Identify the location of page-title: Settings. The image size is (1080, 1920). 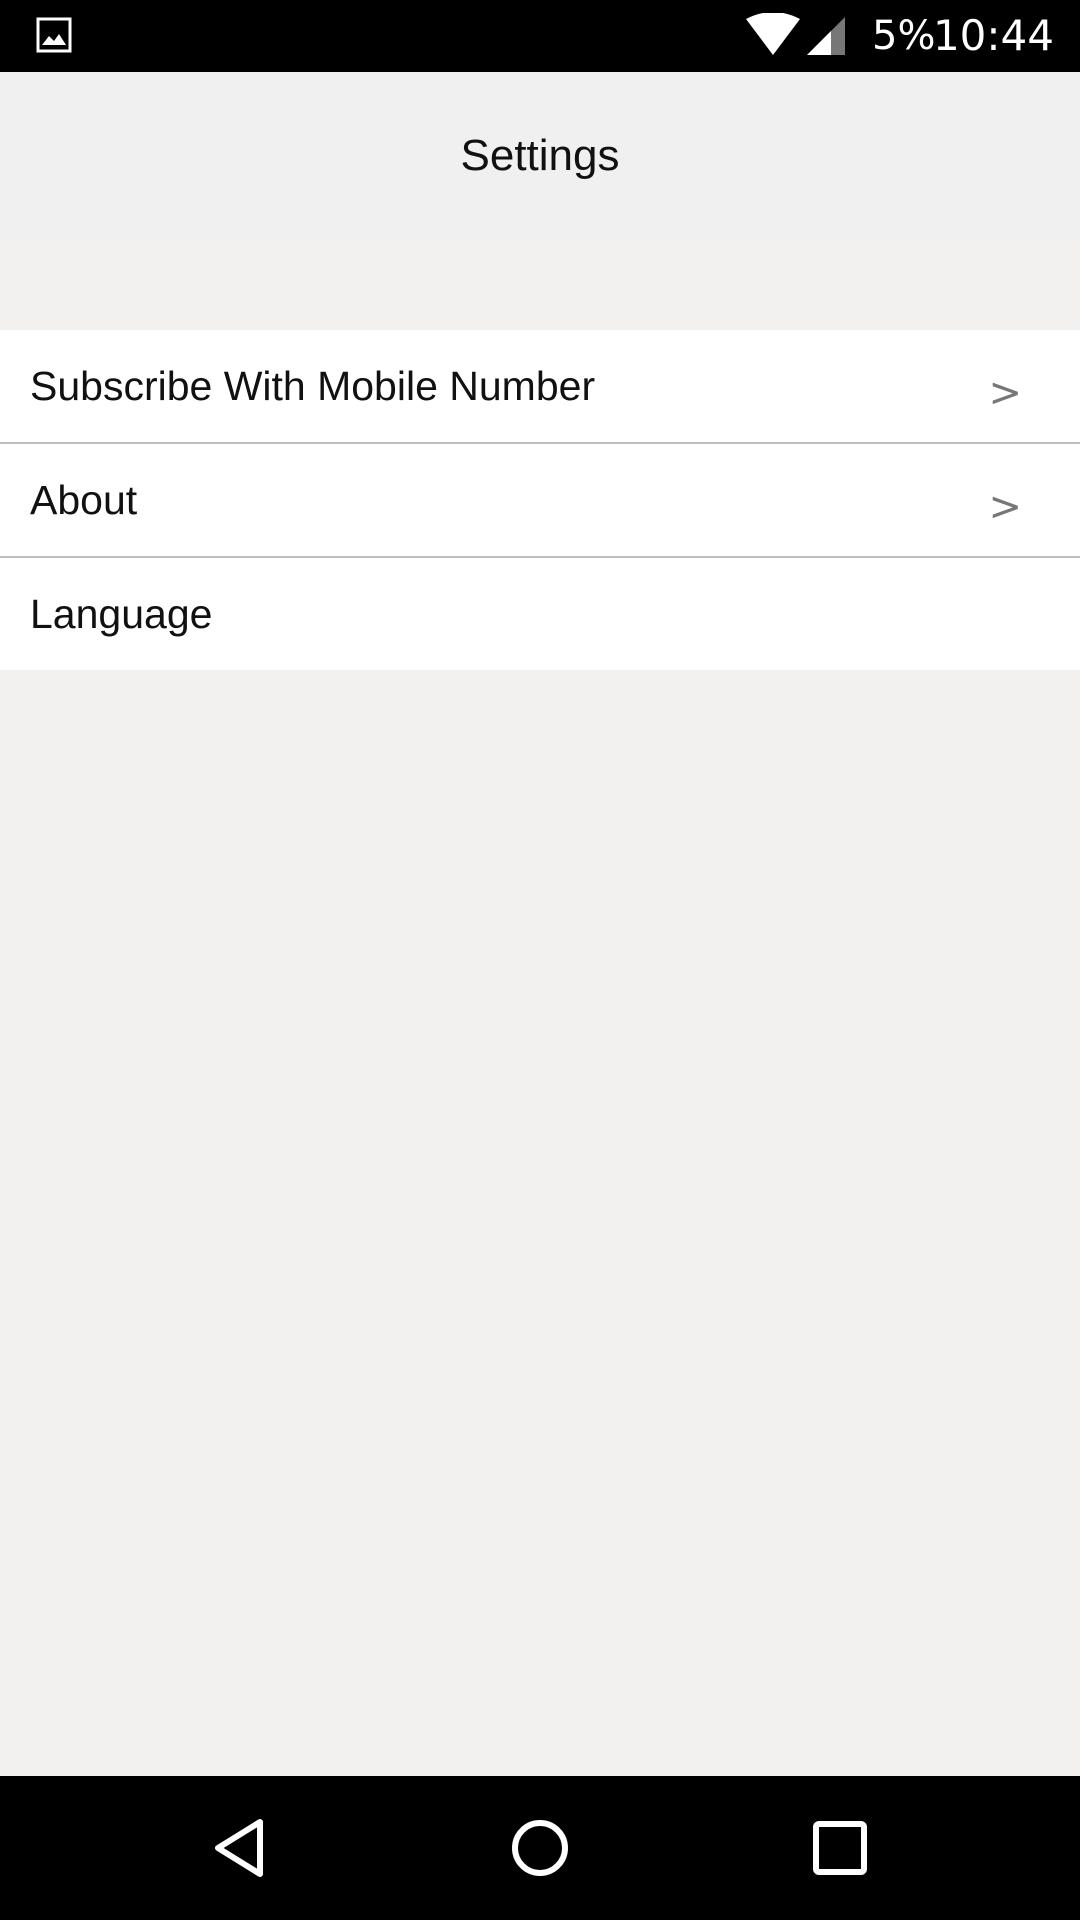
(540, 155).